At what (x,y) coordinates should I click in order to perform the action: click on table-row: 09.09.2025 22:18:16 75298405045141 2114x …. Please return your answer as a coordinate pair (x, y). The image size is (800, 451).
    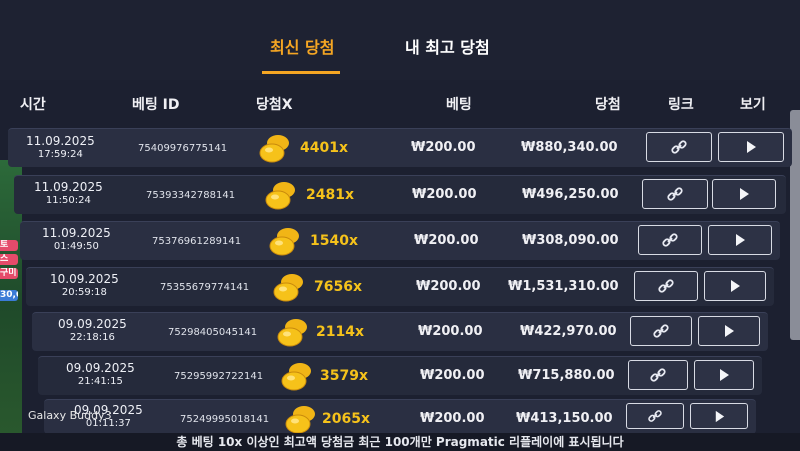
    Looking at the image, I should click on (400, 331).